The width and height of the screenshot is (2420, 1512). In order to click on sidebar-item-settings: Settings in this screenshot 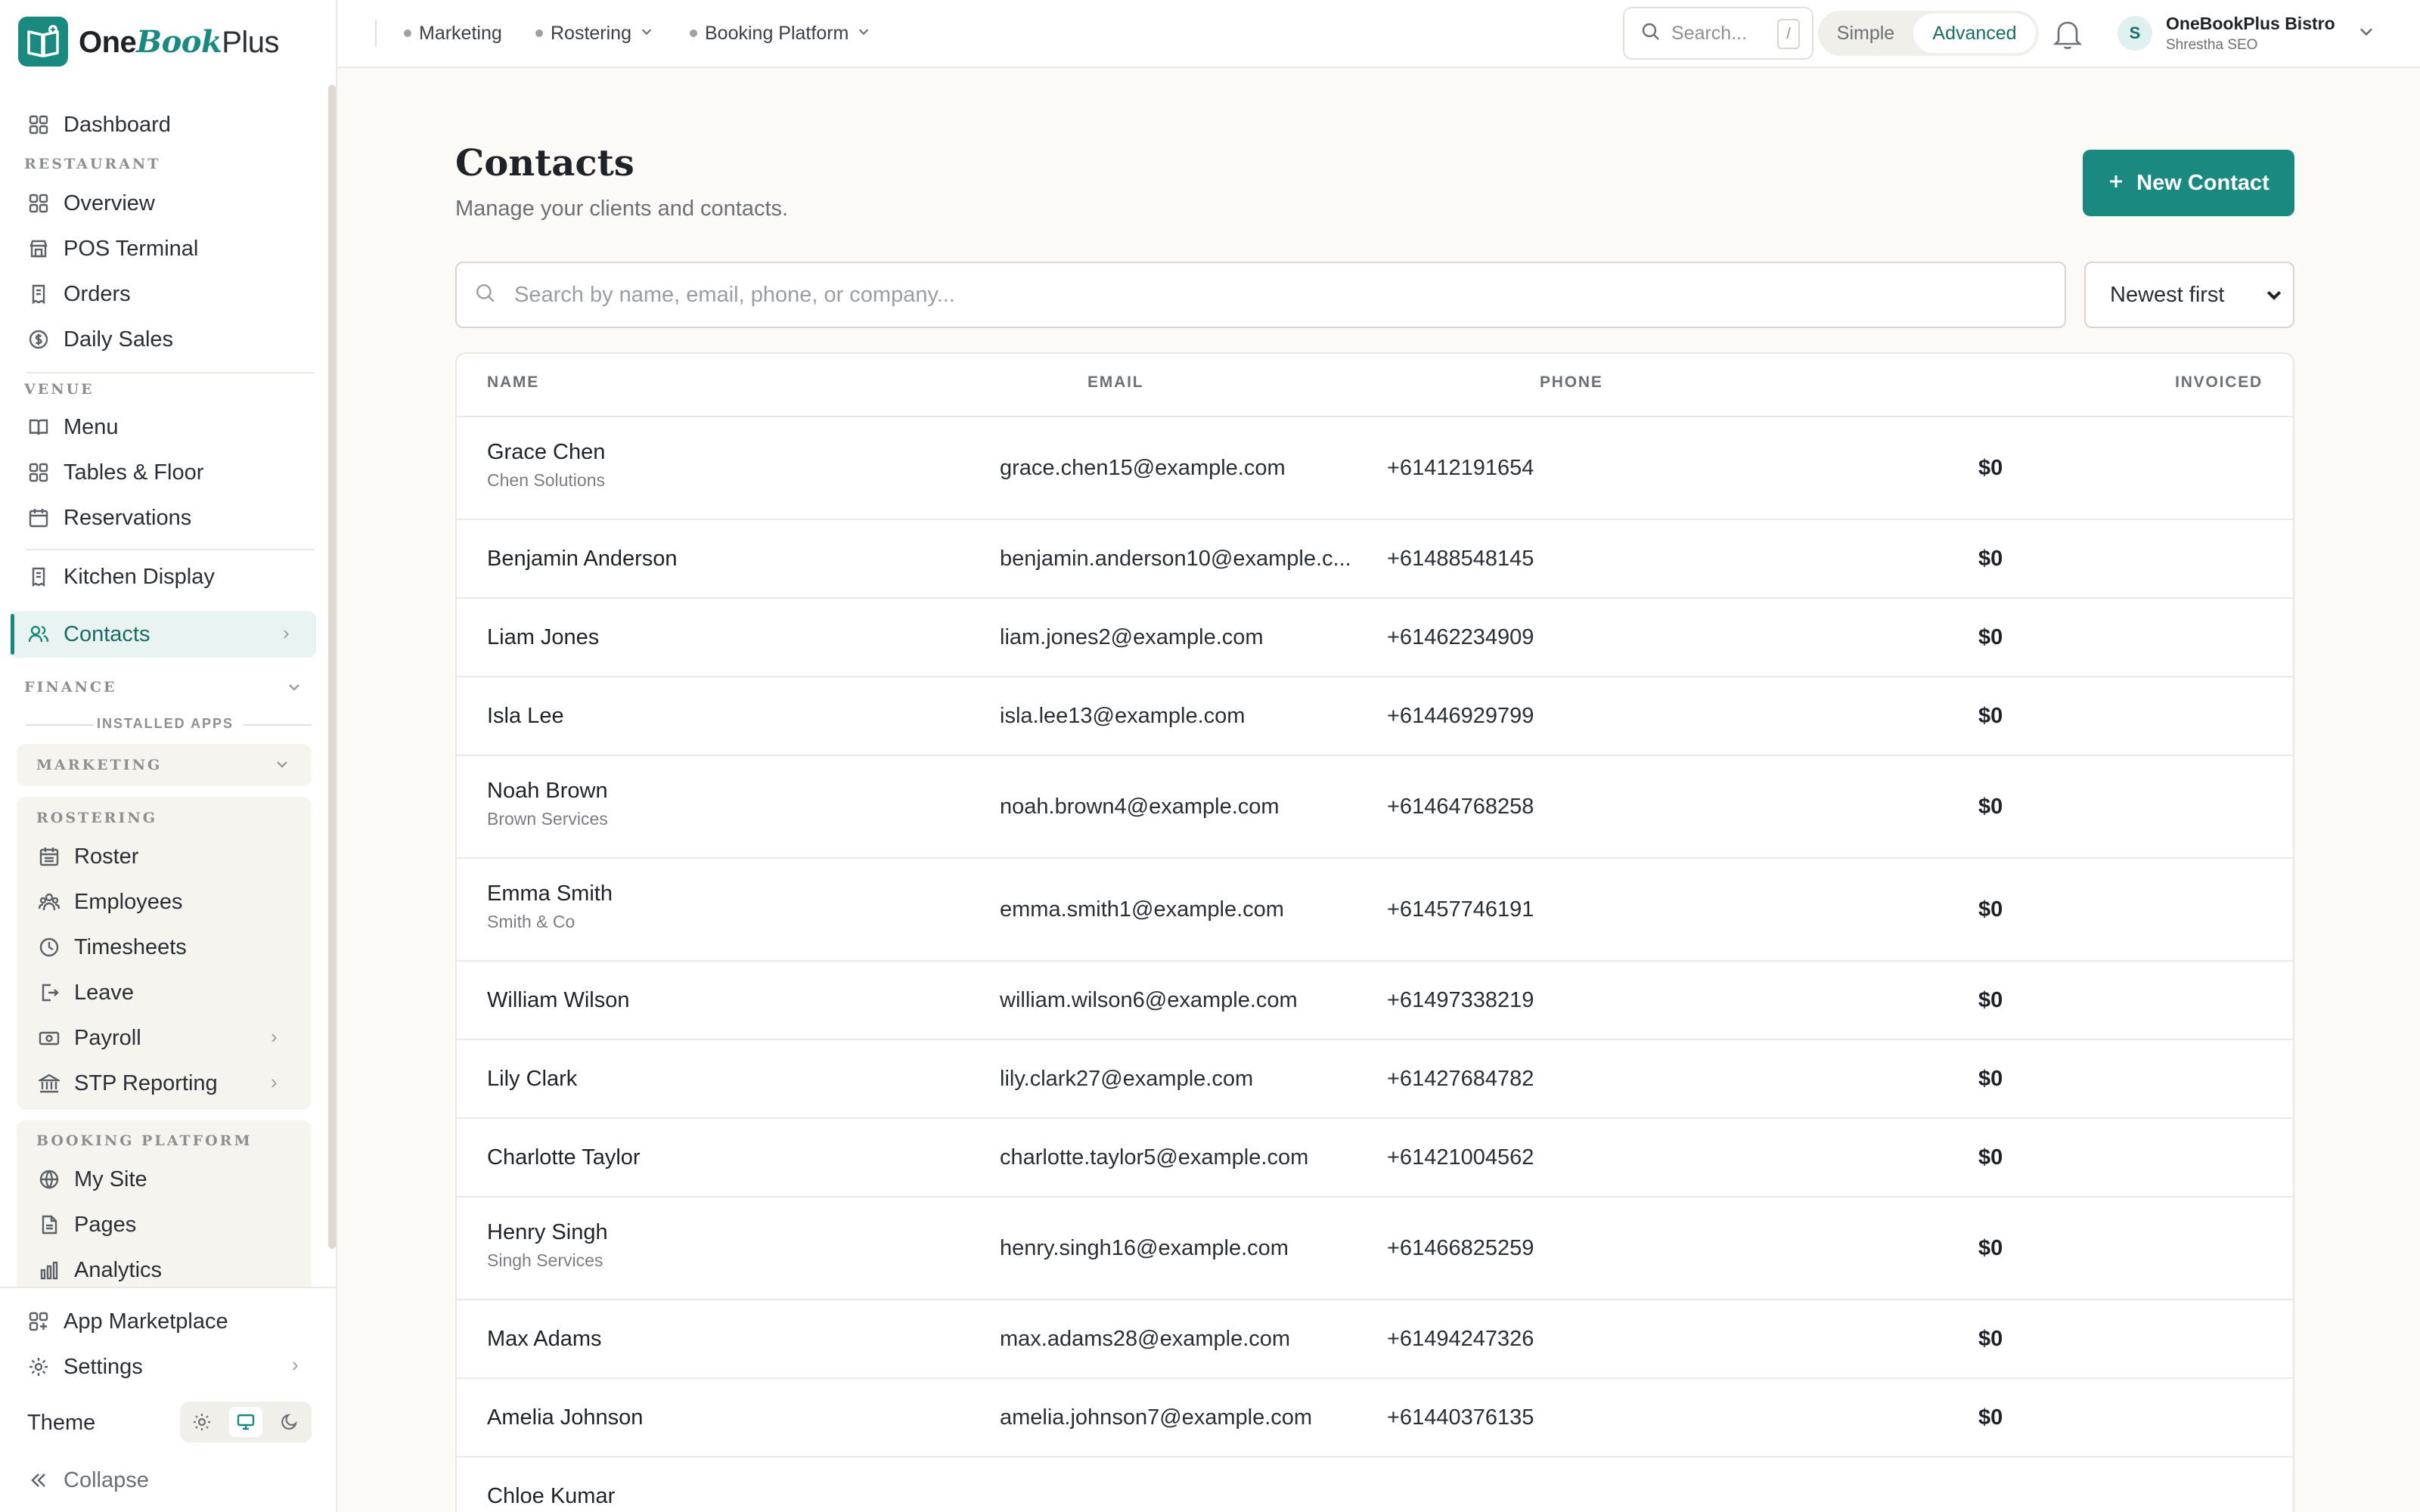, I will do `click(84, 1367)`.